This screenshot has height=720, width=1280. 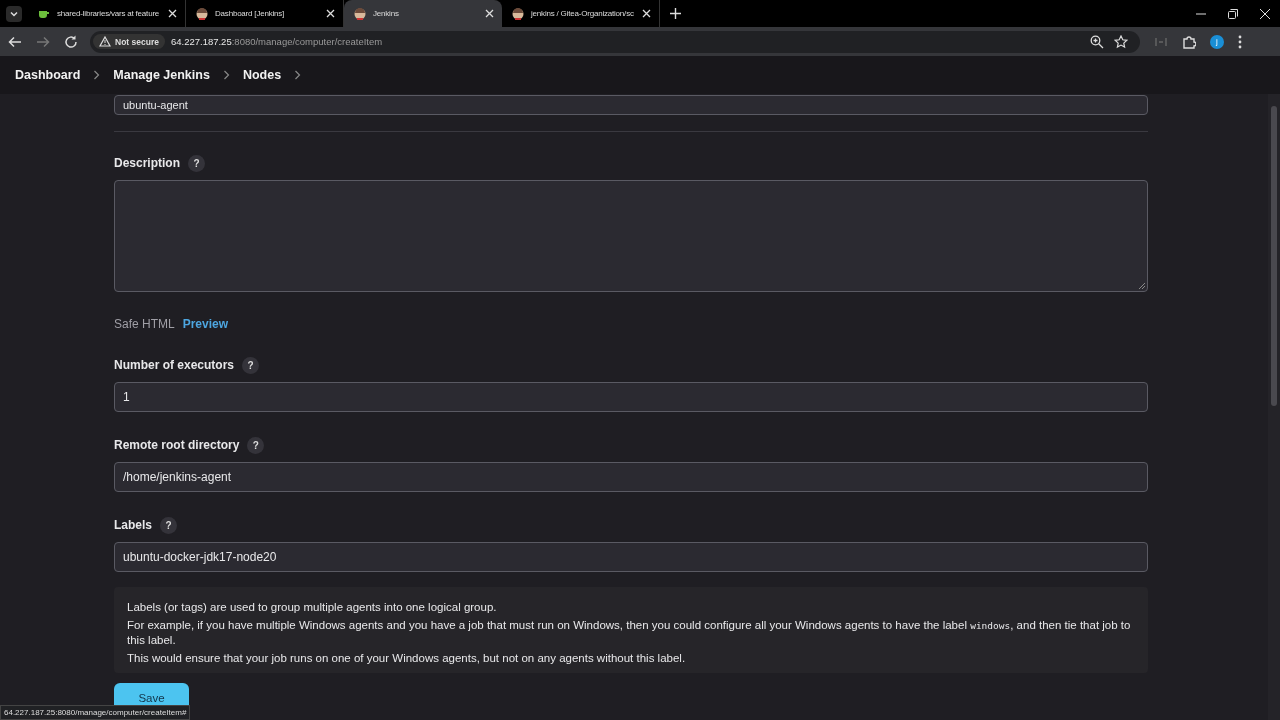 What do you see at coordinates (631, 477) in the screenshot?
I see `input-field: /home/jenkins-agent` at bounding box center [631, 477].